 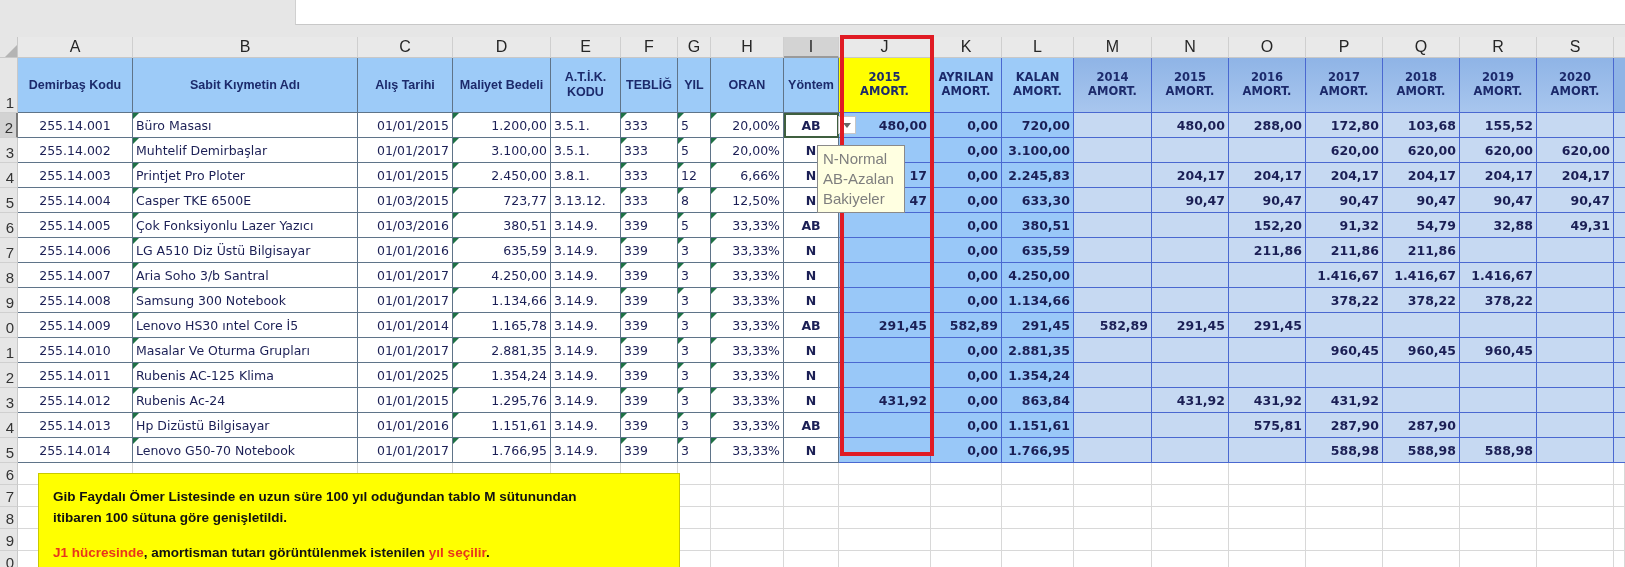 I want to click on column-header: E, so click(x=586, y=47).